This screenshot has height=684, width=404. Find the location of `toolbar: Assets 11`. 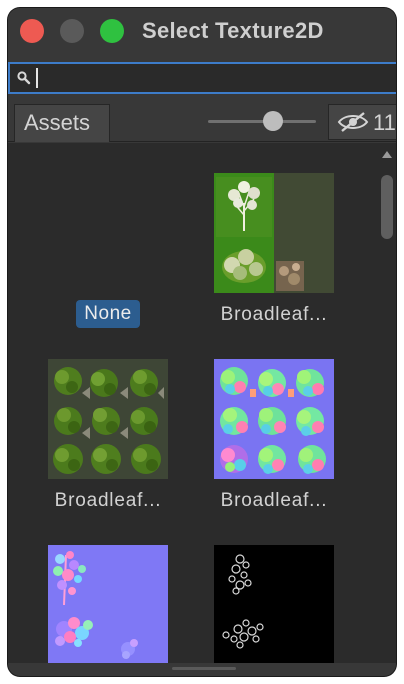

toolbar: Assets 11 is located at coordinates (202, 121).